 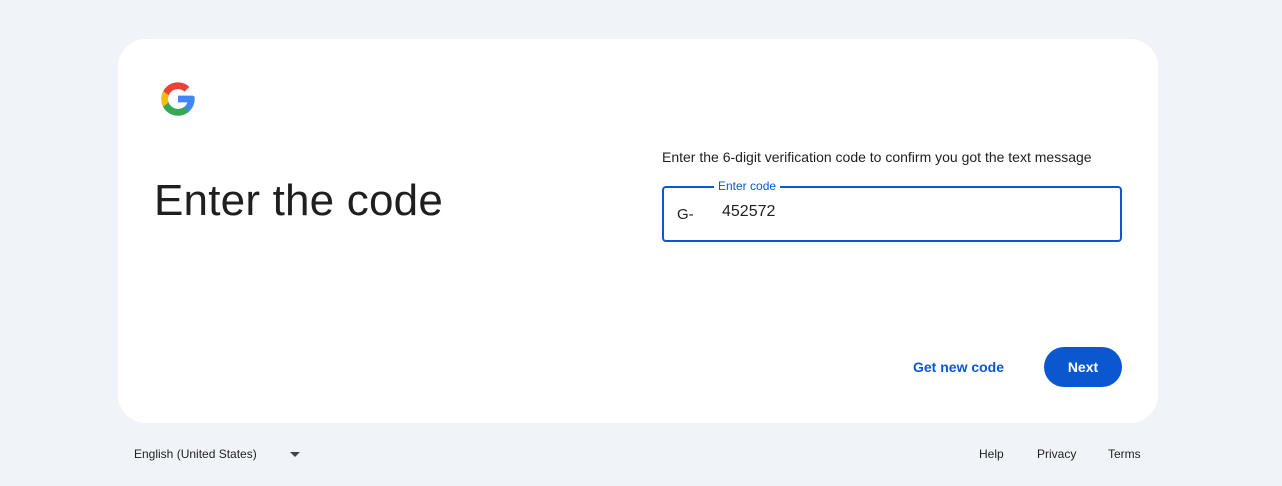 I want to click on code-input, so click(x=912, y=212).